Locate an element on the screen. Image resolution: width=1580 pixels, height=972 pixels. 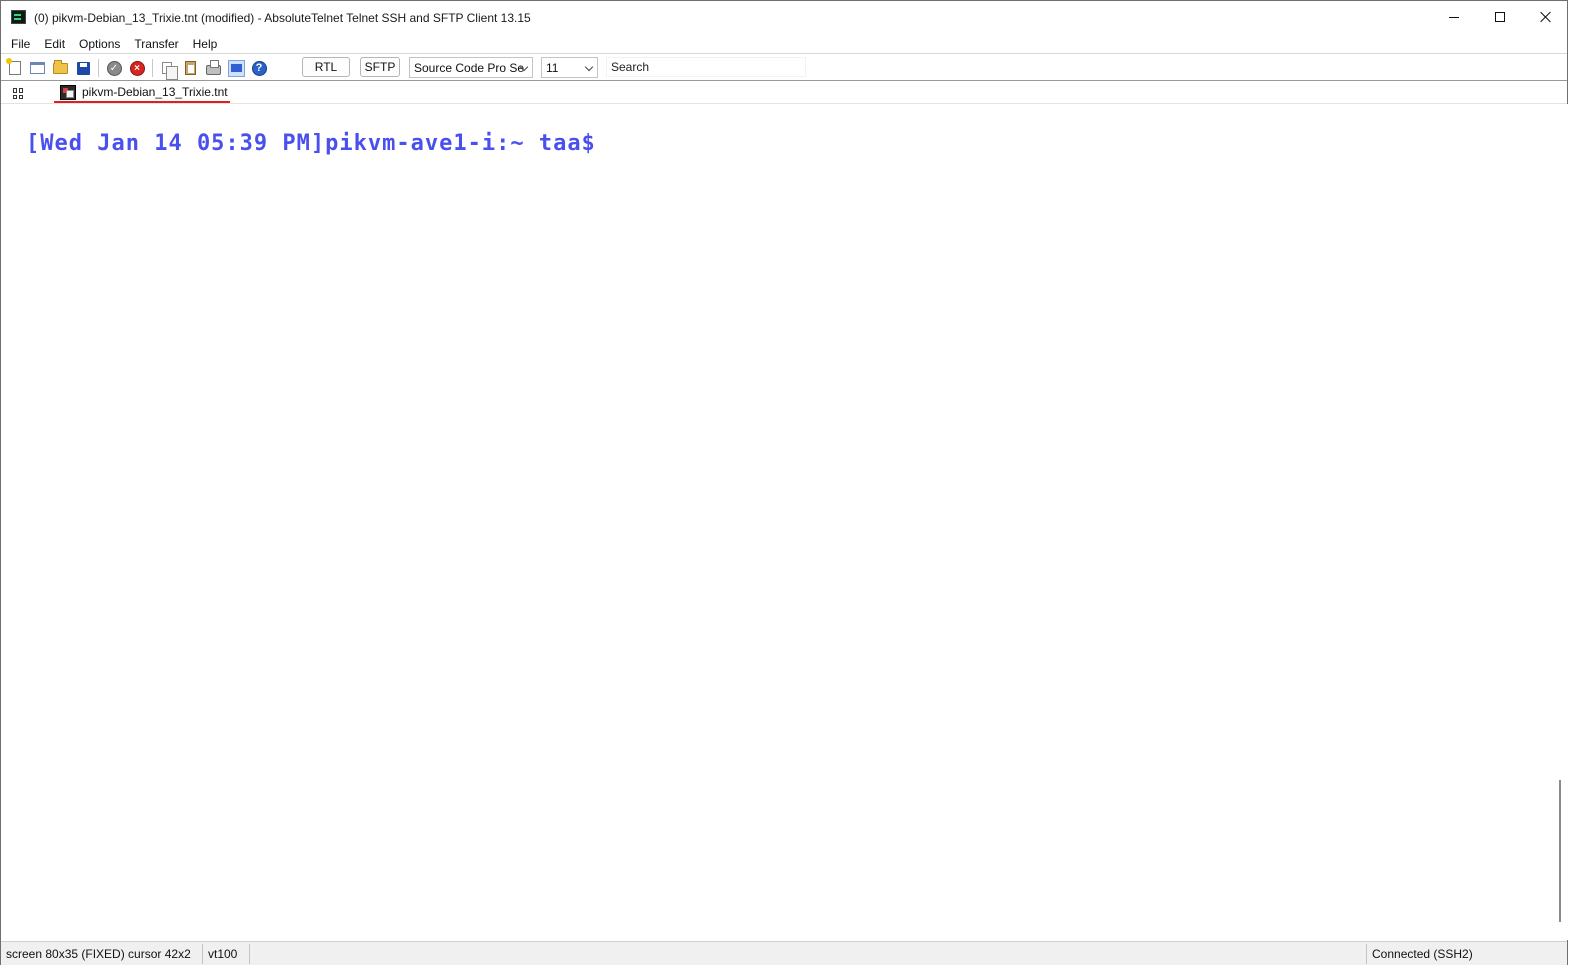
app-terminal-icon is located at coordinates (18, 17).